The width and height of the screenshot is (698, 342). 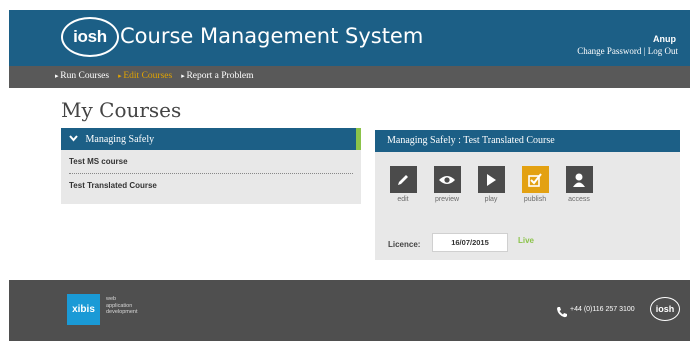 I want to click on iosh-logo-text: iosh, so click(x=90, y=36).